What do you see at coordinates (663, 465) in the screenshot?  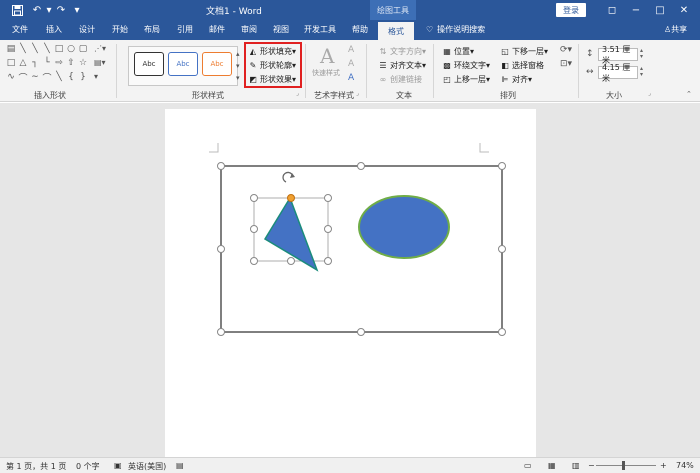 I see `zoom-in-icon: +` at bounding box center [663, 465].